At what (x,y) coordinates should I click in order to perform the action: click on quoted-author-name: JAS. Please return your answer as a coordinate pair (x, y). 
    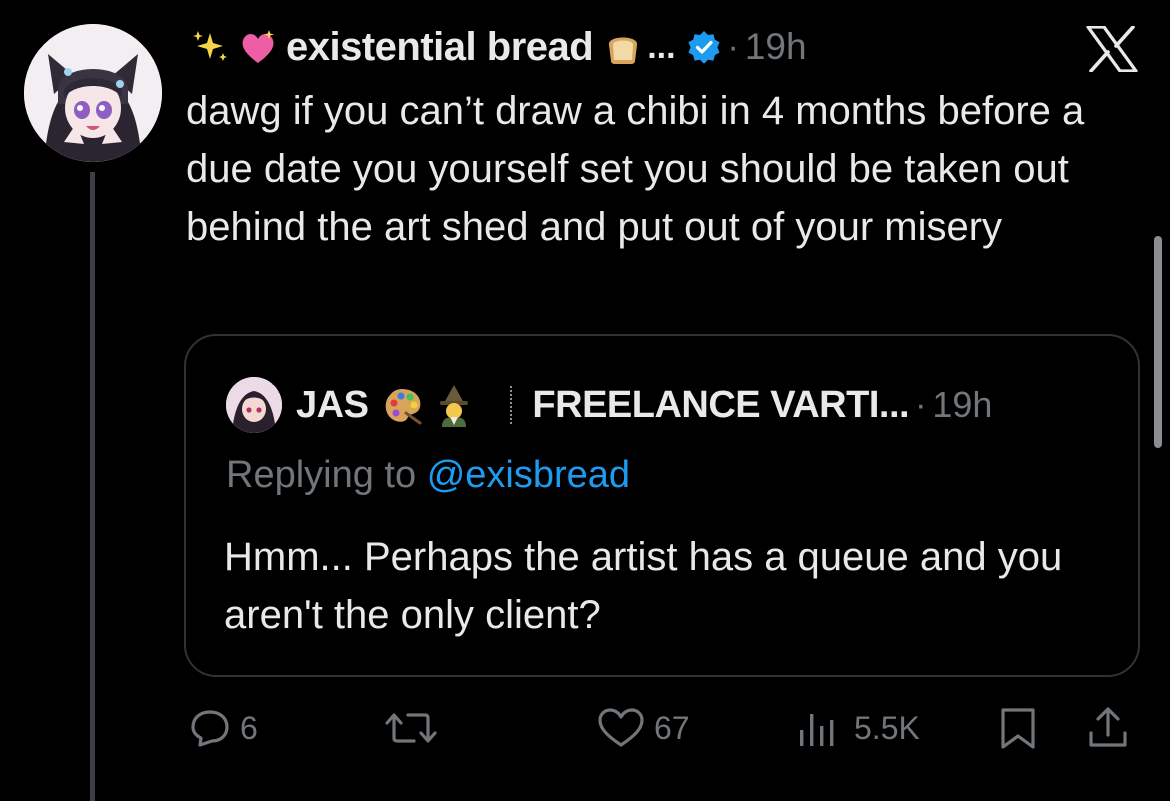
    Looking at the image, I should click on (332, 405).